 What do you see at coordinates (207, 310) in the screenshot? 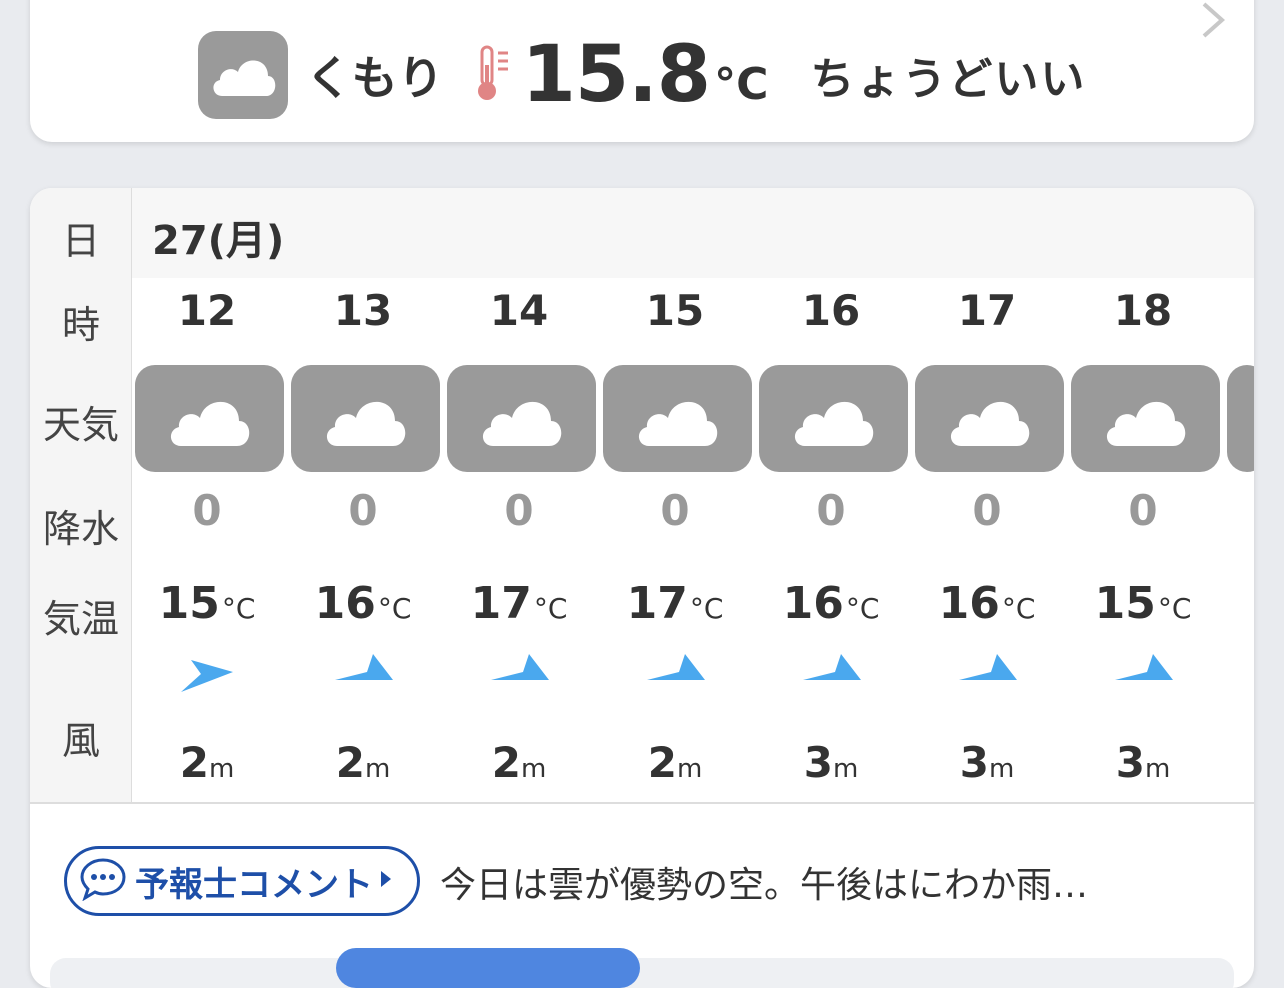
I see `hour-label: 12` at bounding box center [207, 310].